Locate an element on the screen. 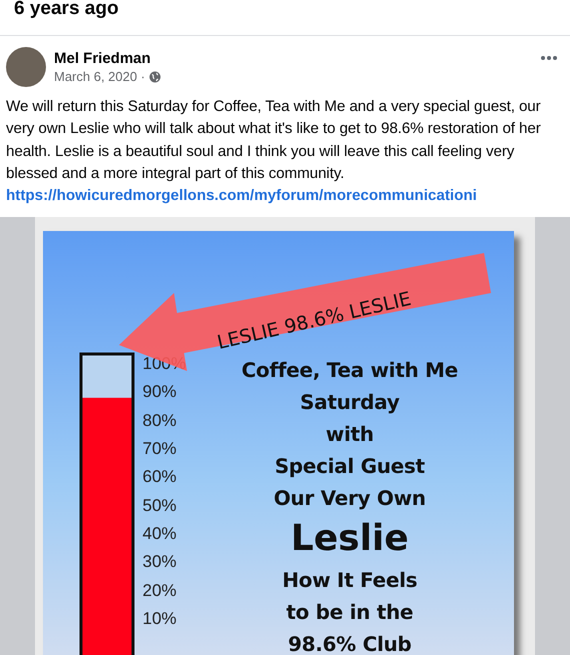  poster-text: with is located at coordinates (350, 434).